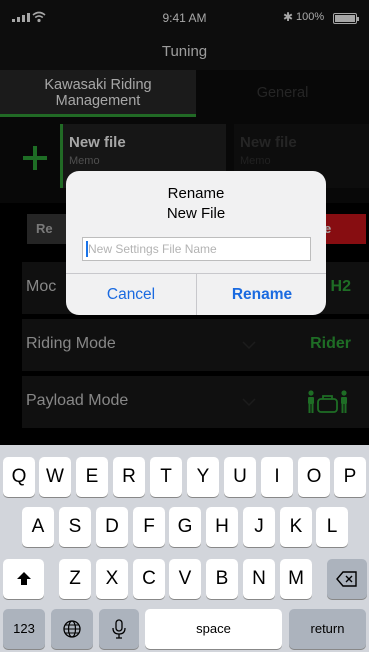 The width and height of the screenshot is (369, 652). I want to click on key-h: H, so click(222, 527).